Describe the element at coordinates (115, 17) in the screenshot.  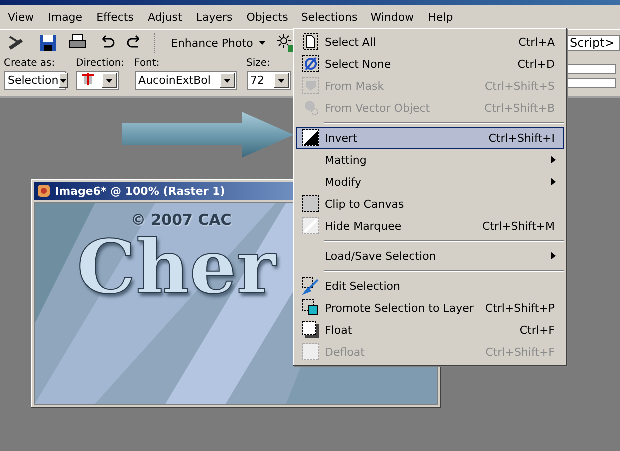
I see `menu-title: Effects` at that location.